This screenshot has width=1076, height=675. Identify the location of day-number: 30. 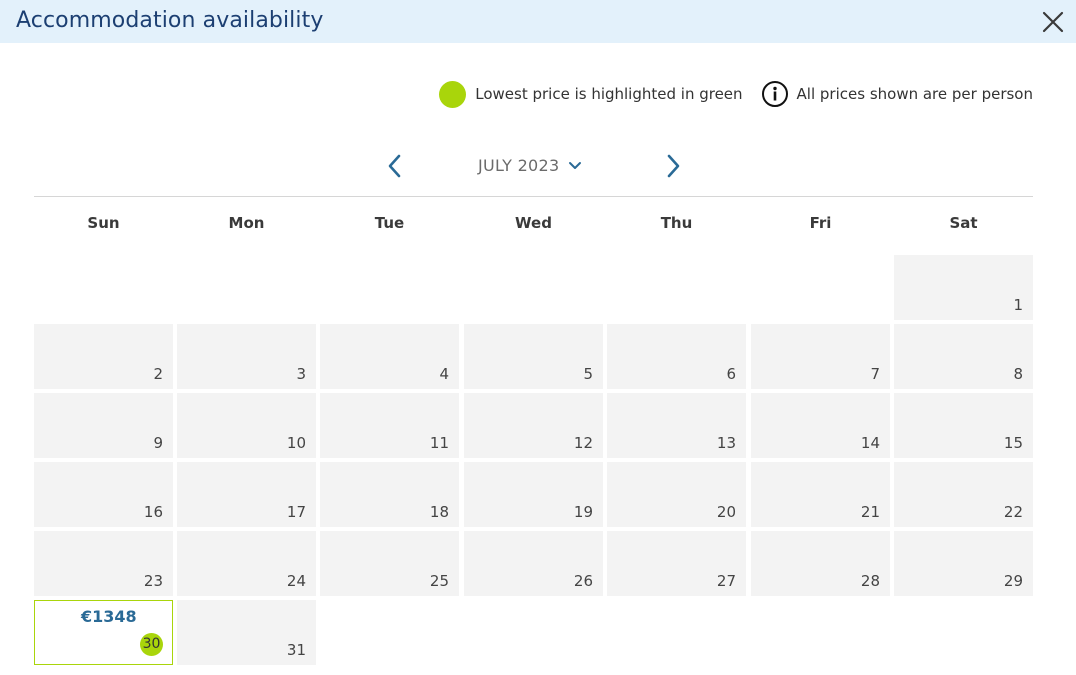
(151, 644).